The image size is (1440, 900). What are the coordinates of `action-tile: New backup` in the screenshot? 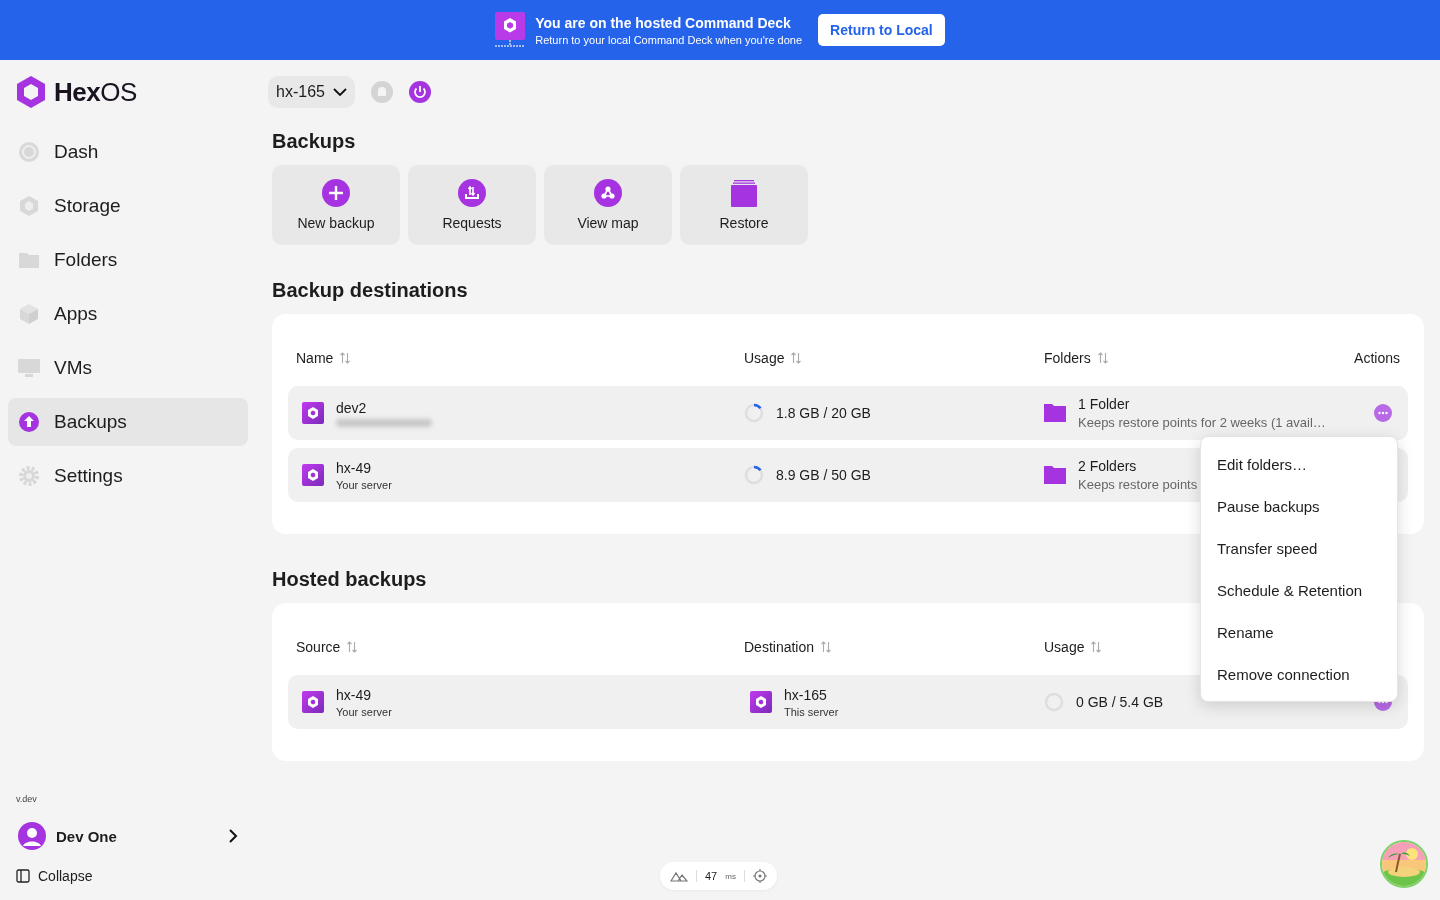 It's located at (336, 205).